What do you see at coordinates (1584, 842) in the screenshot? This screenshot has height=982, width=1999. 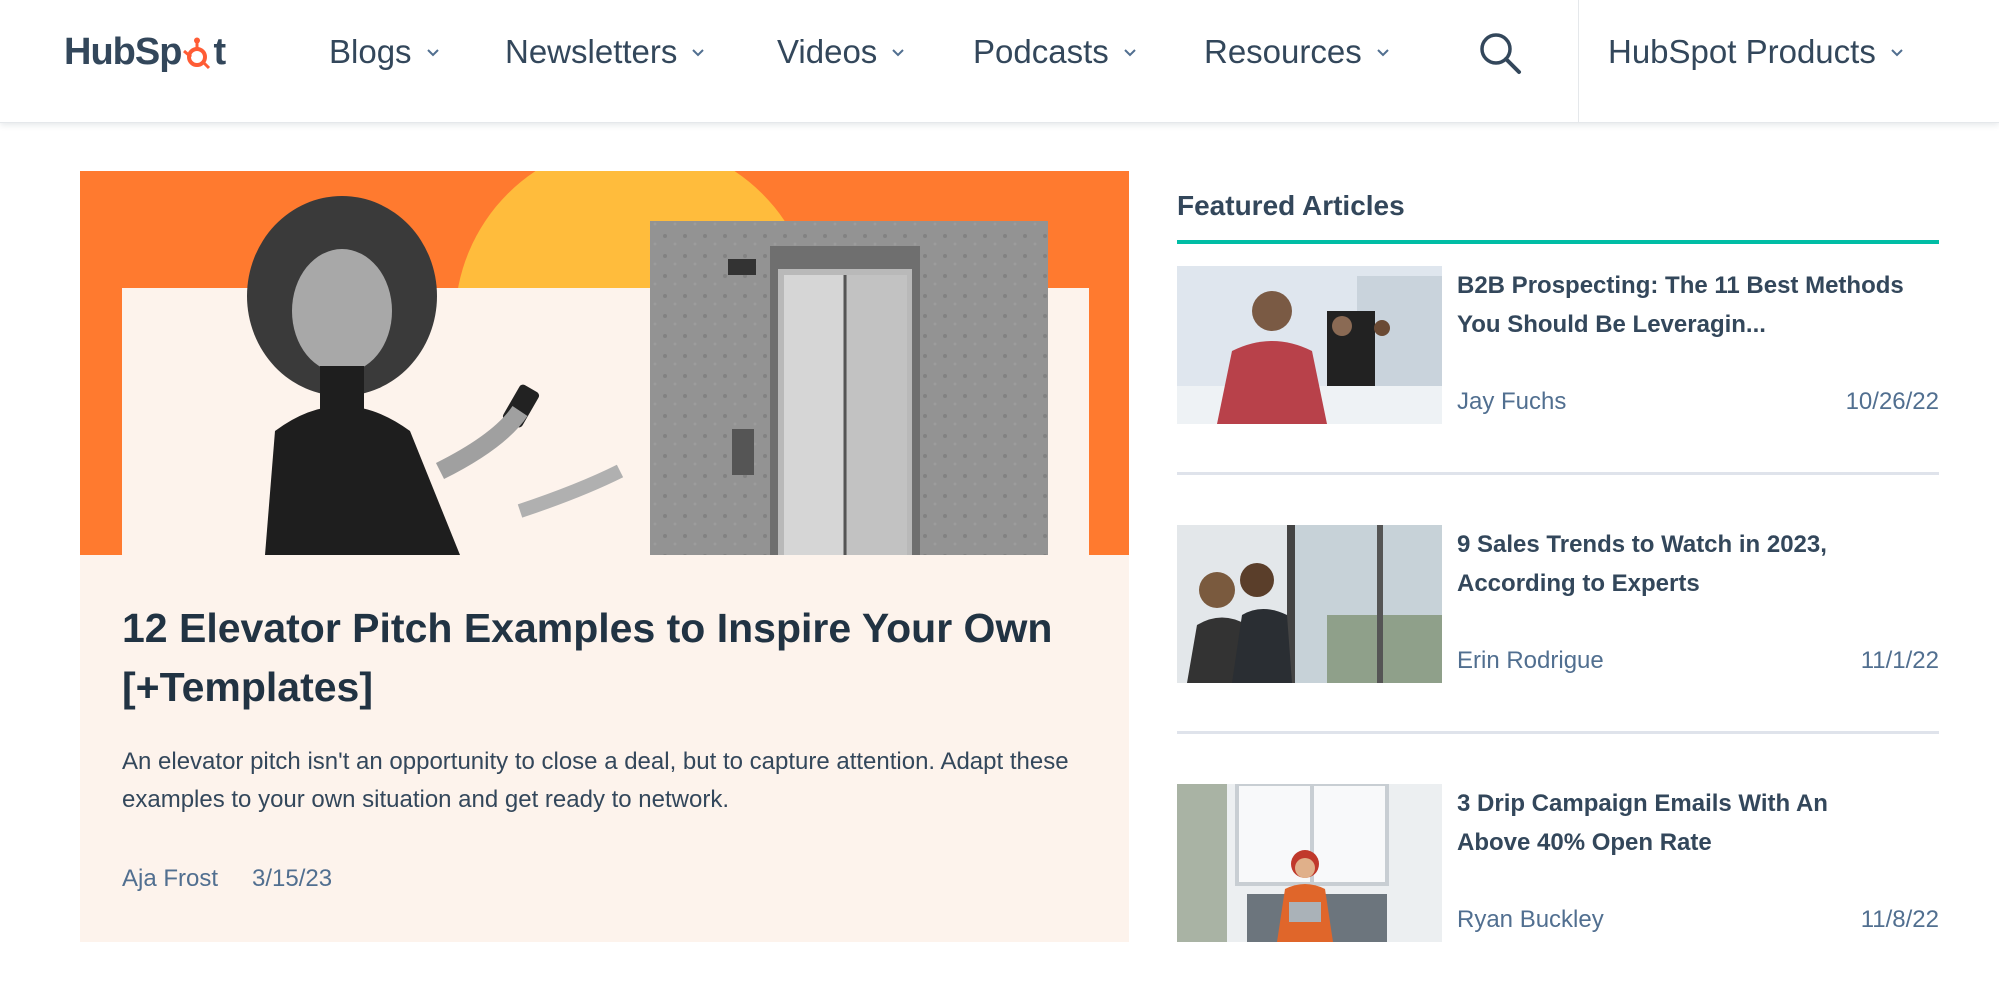 I see `article-title-line2: Above 40% Open Rate` at bounding box center [1584, 842].